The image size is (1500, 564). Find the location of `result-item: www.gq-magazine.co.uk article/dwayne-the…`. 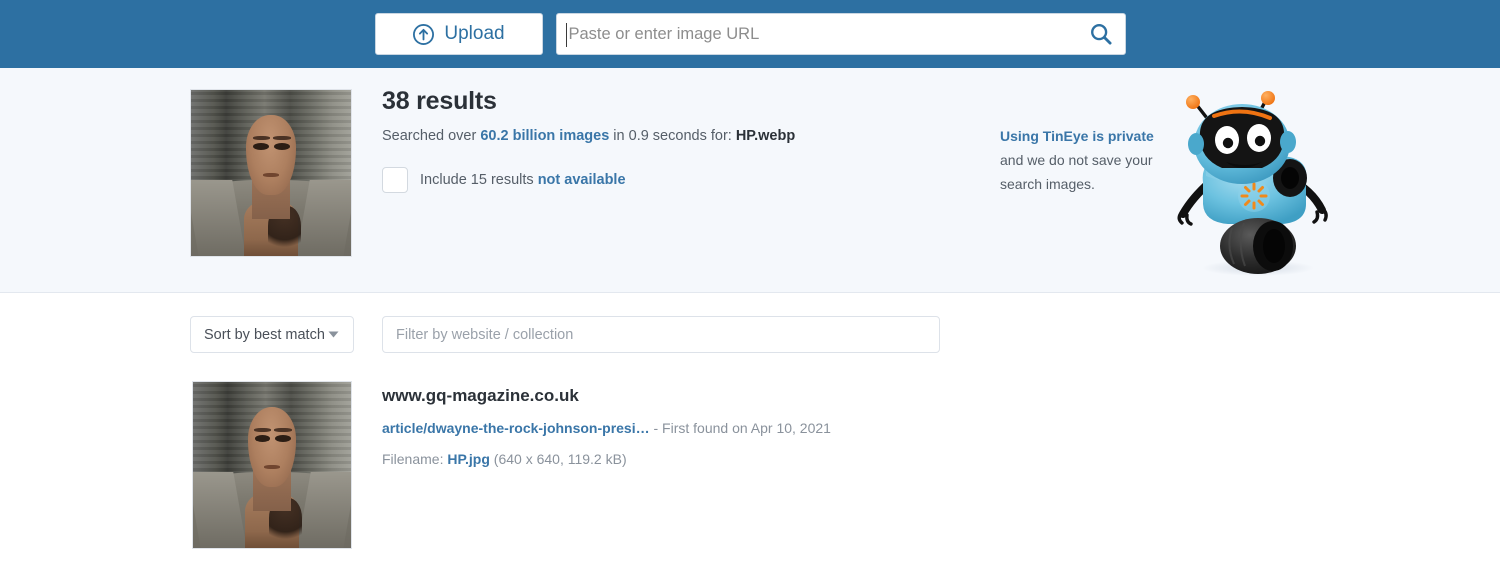

result-item: www.gq-magazine.co.uk article/dwayne-the… is located at coordinates (606, 426).